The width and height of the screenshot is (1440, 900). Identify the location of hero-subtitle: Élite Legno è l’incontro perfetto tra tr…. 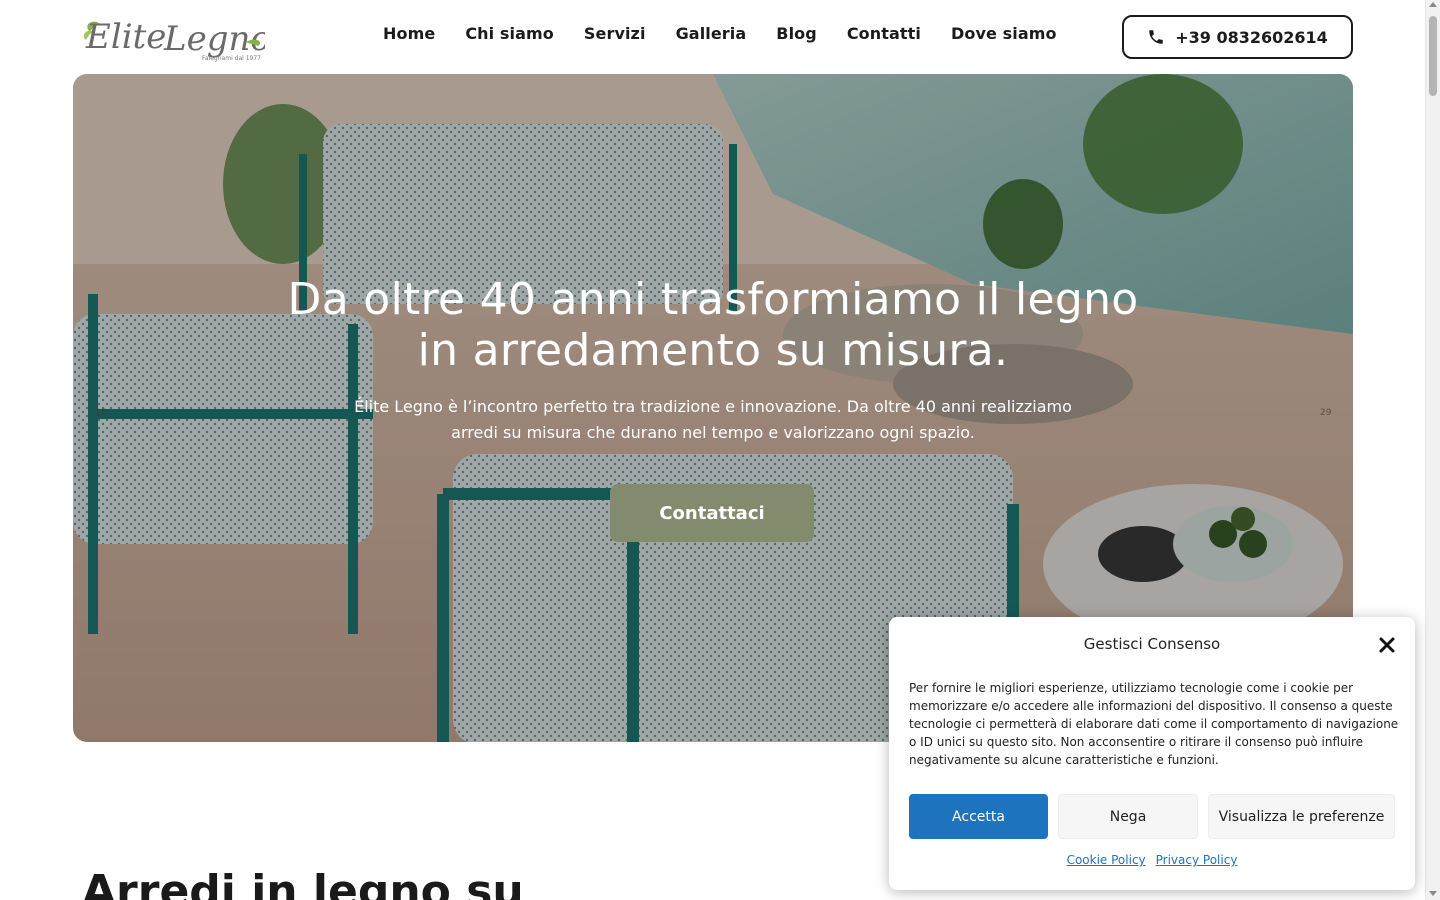
(713, 420).